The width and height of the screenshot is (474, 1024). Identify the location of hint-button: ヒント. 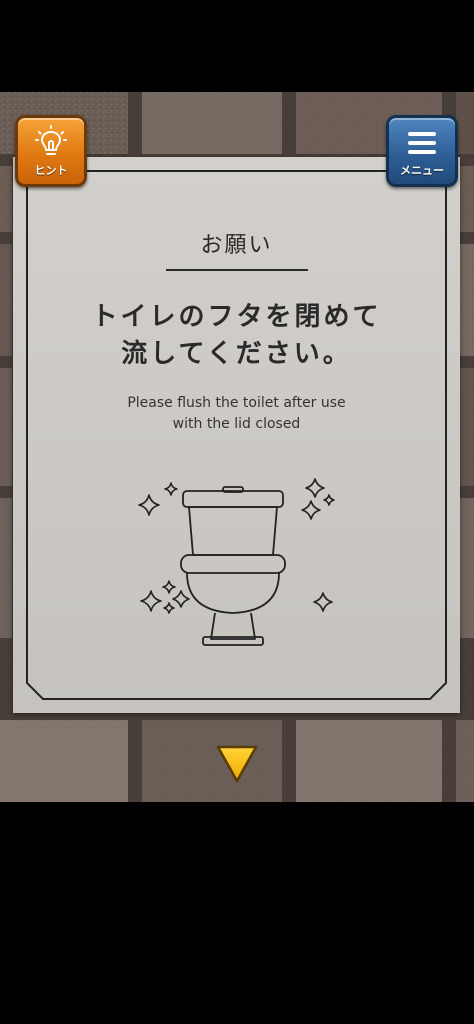
(51, 151).